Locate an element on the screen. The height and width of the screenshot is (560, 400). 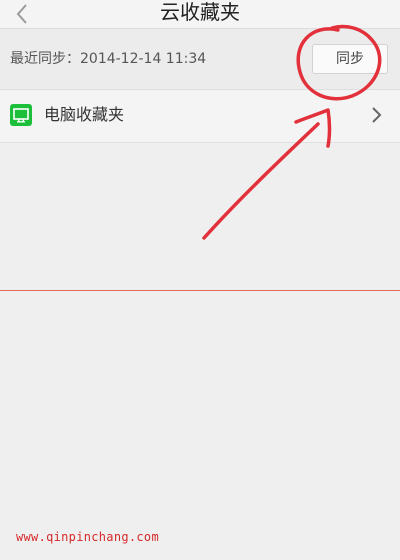
back-button is located at coordinates (22, 14).